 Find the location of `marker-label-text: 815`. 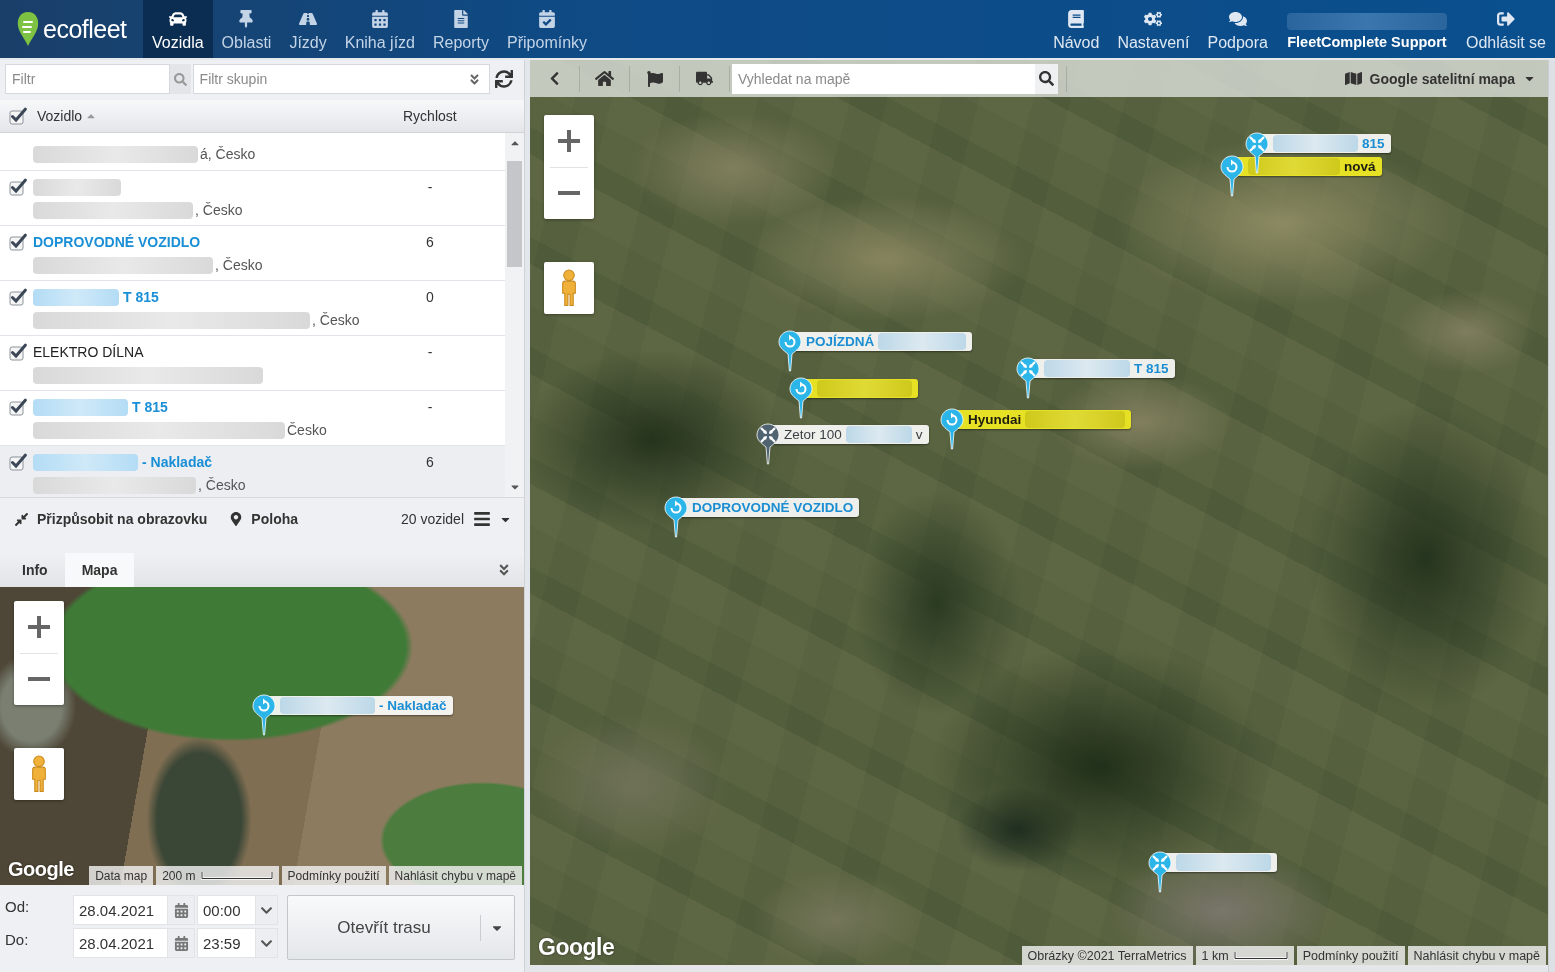

marker-label-text: 815 is located at coordinates (1373, 143).